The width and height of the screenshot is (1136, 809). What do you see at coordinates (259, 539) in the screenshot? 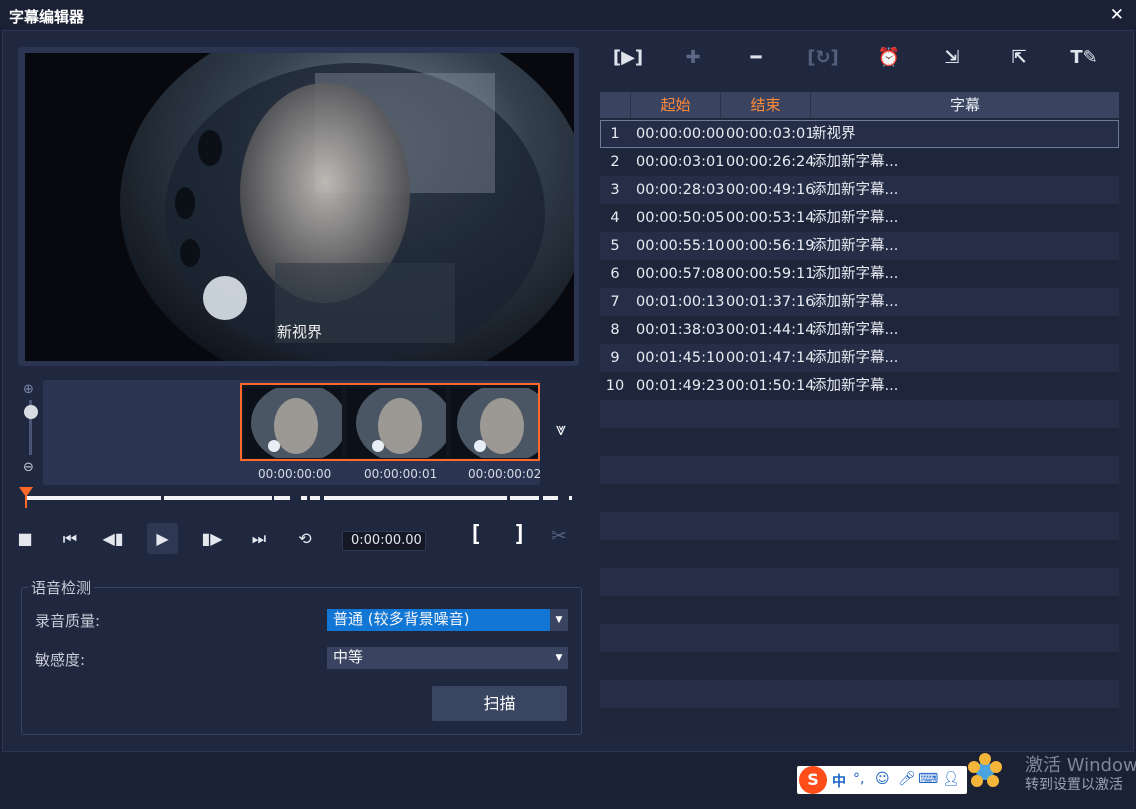
I see `go-to-end-button: ⏭` at bounding box center [259, 539].